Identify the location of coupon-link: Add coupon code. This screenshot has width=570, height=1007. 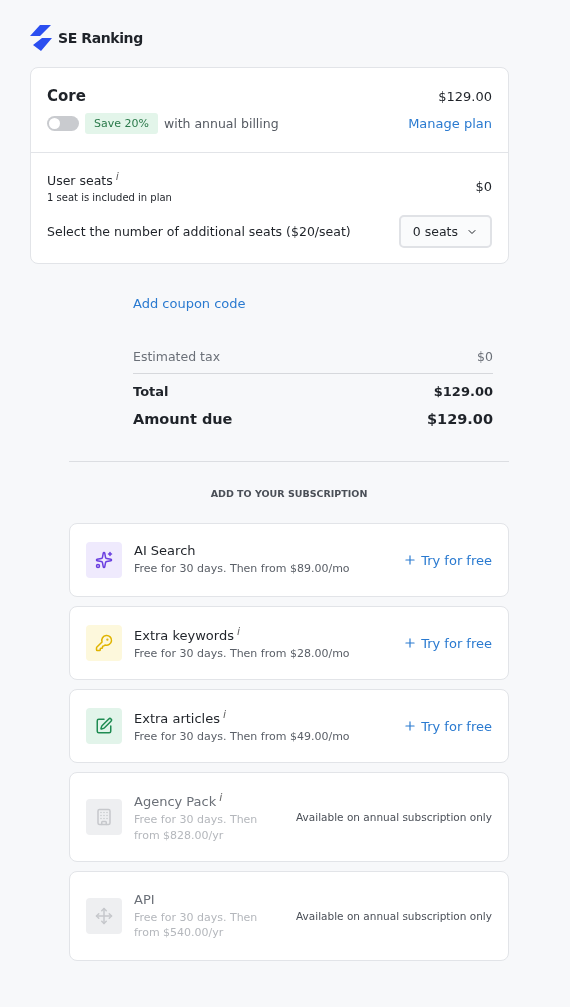
(189, 304).